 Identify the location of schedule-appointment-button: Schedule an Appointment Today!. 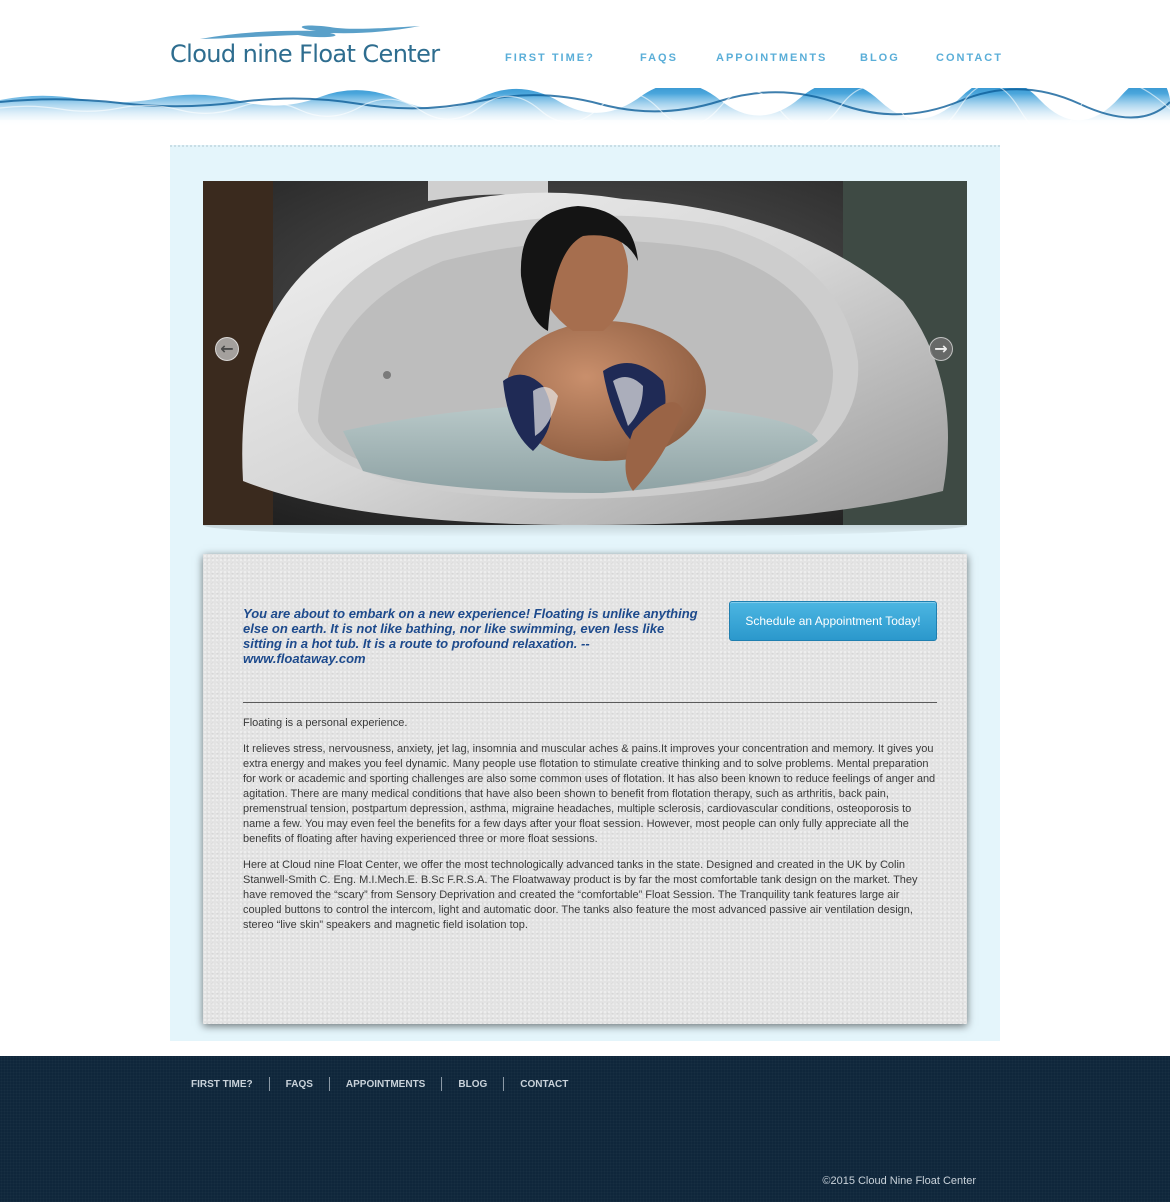
(833, 621).